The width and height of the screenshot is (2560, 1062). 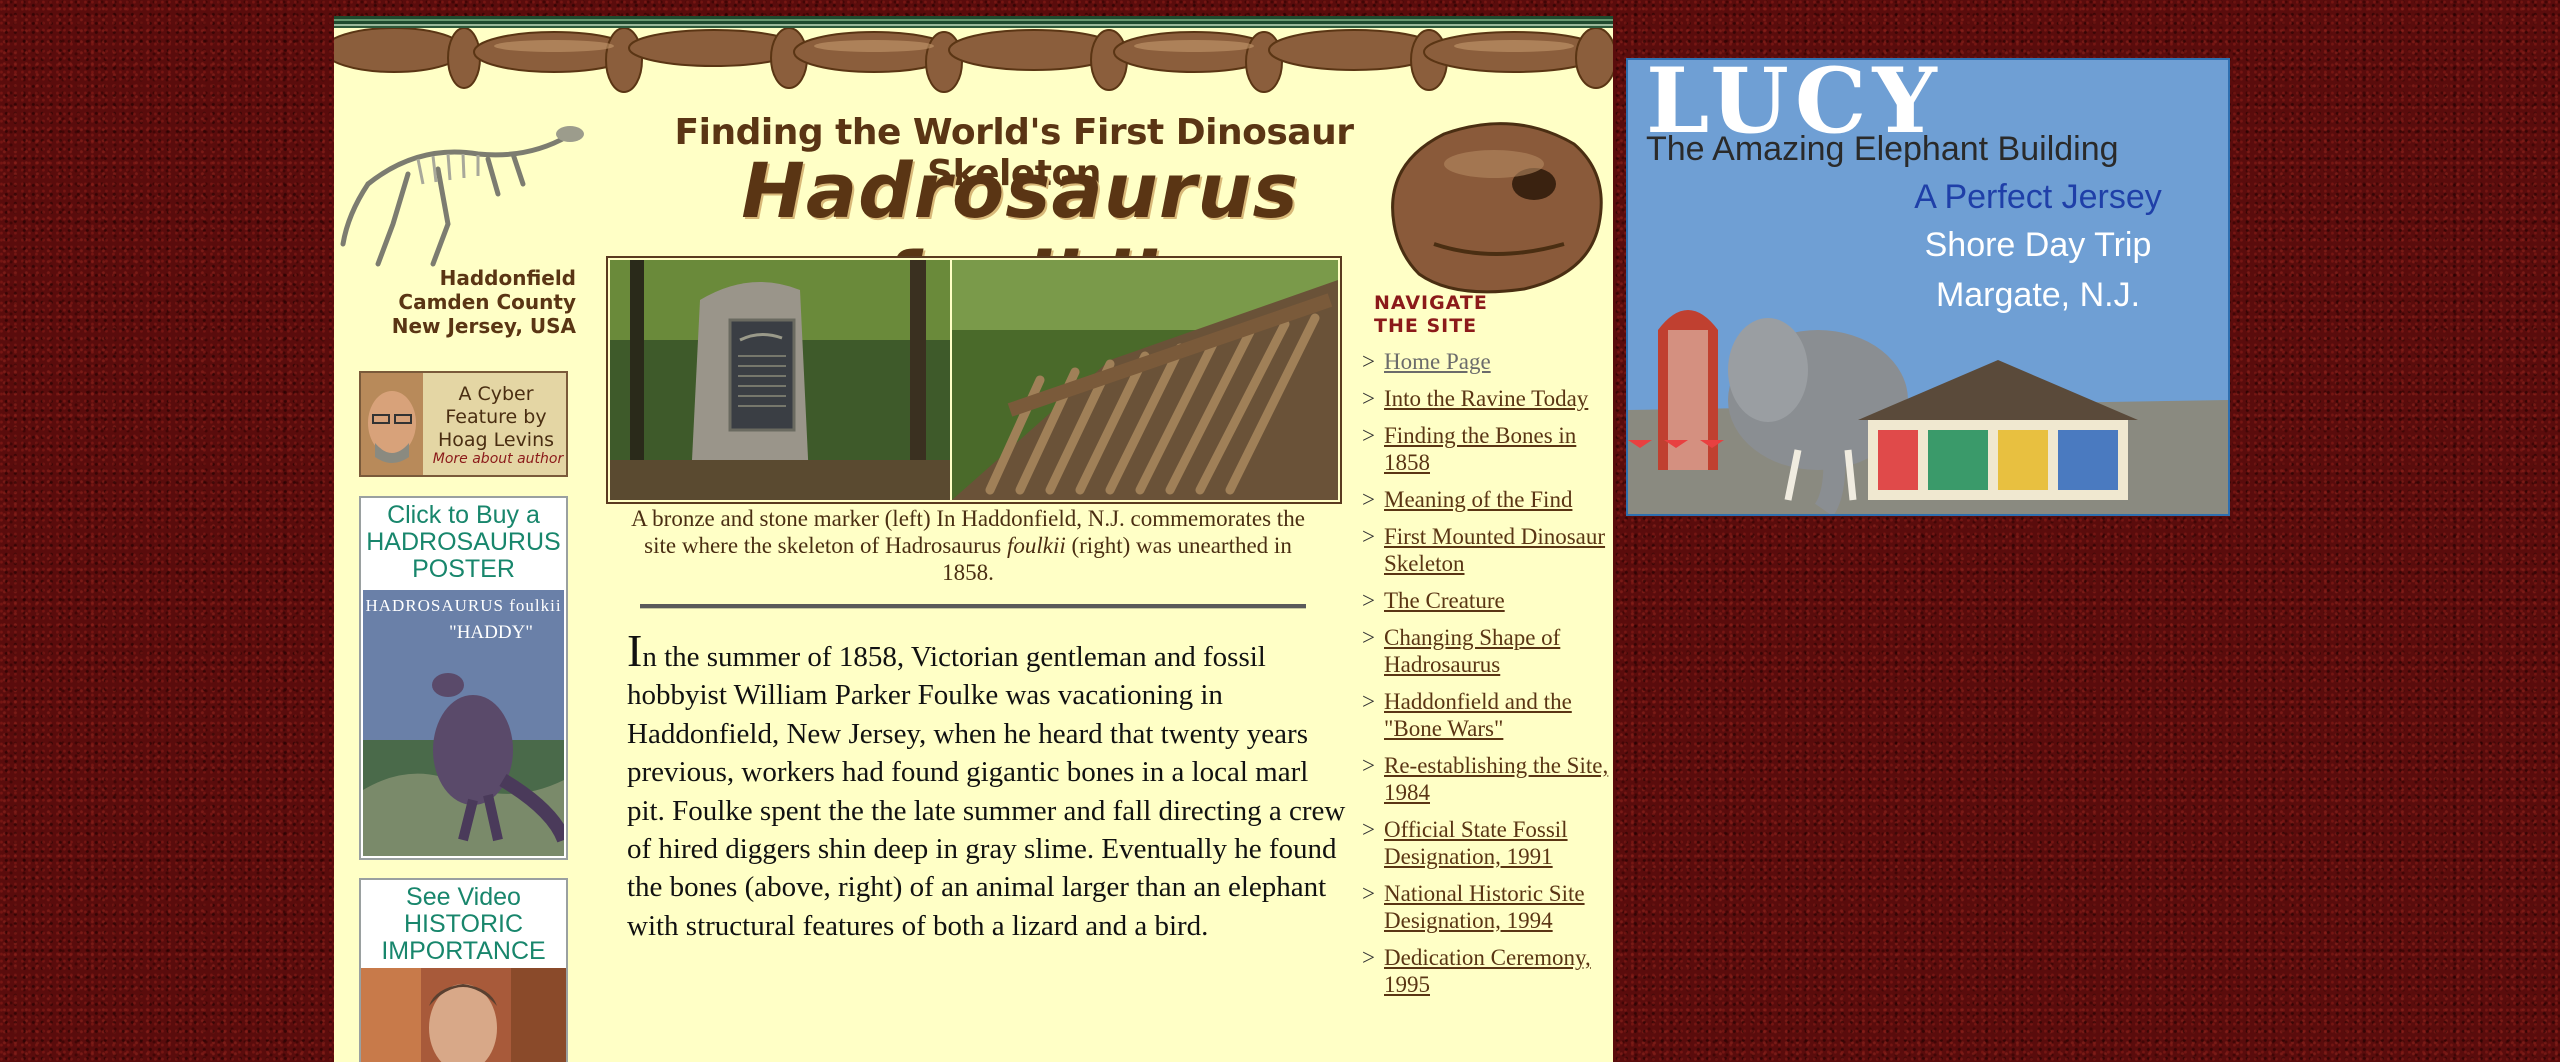 I want to click on nav-link: Changing Shape of Hadrosaurus, so click(x=1472, y=651).